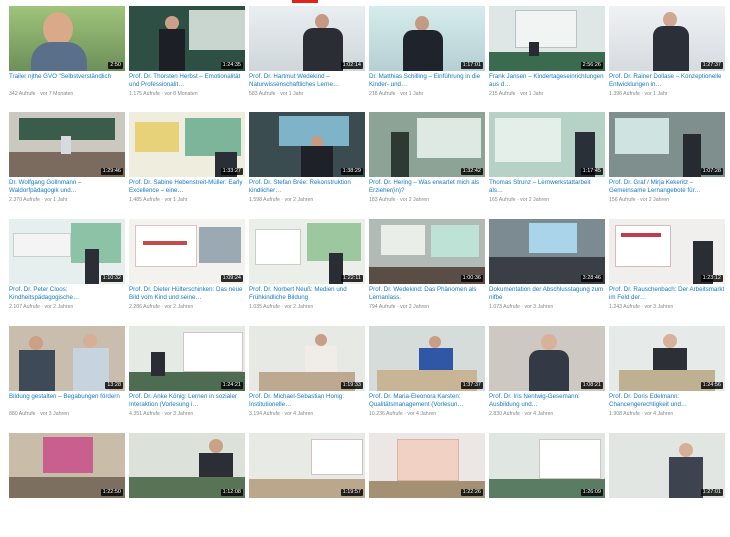 The height and width of the screenshot is (537, 730). What do you see at coordinates (281, 307) in the screenshot?
I see `video-meta: 1.035 Aufrufe · vor 2 Jahren` at bounding box center [281, 307].